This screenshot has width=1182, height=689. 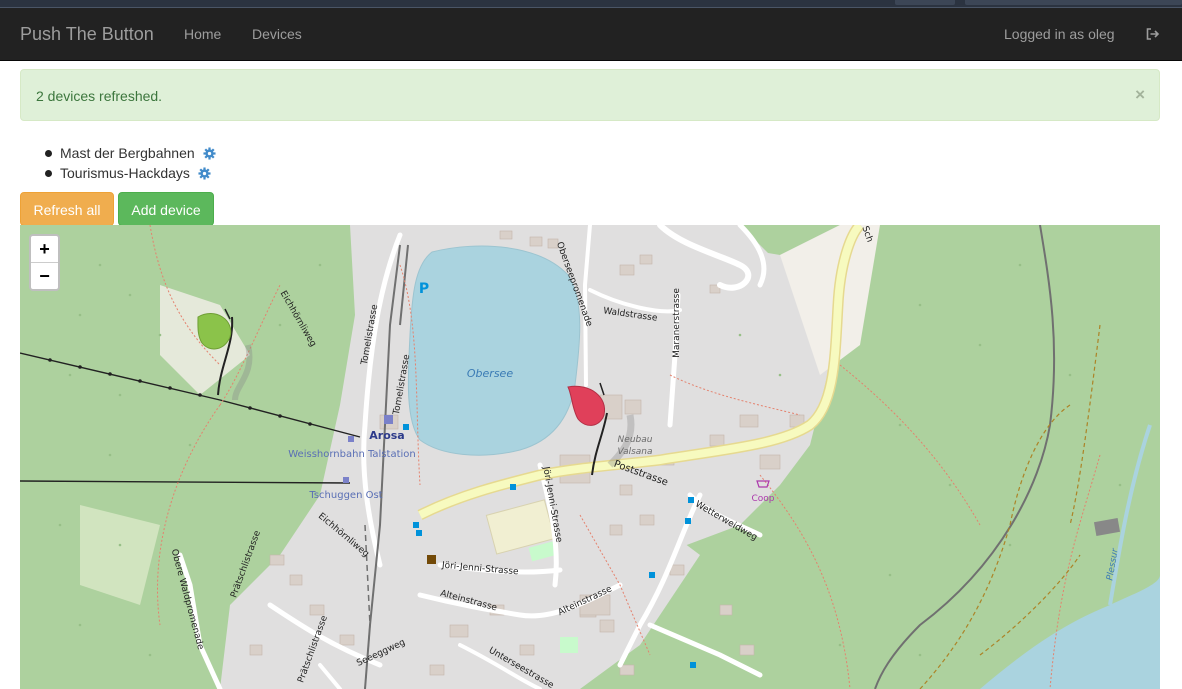 What do you see at coordinates (424, 289) in the screenshot?
I see `parking-label: P` at bounding box center [424, 289].